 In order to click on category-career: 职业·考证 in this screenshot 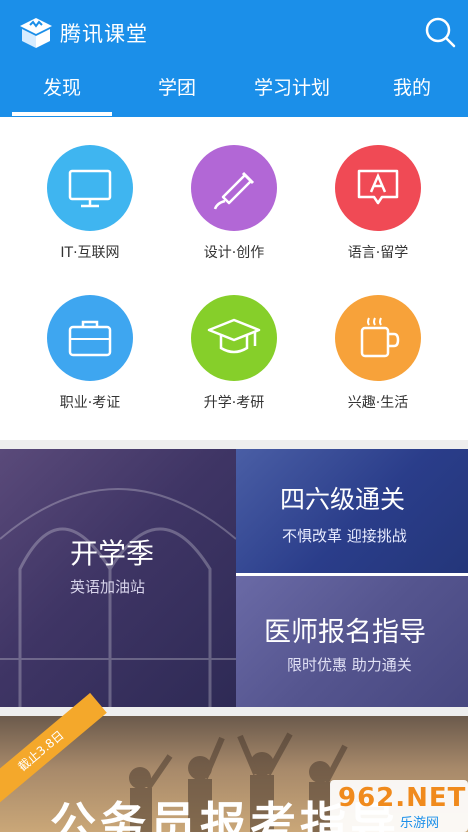, I will do `click(90, 370)`.